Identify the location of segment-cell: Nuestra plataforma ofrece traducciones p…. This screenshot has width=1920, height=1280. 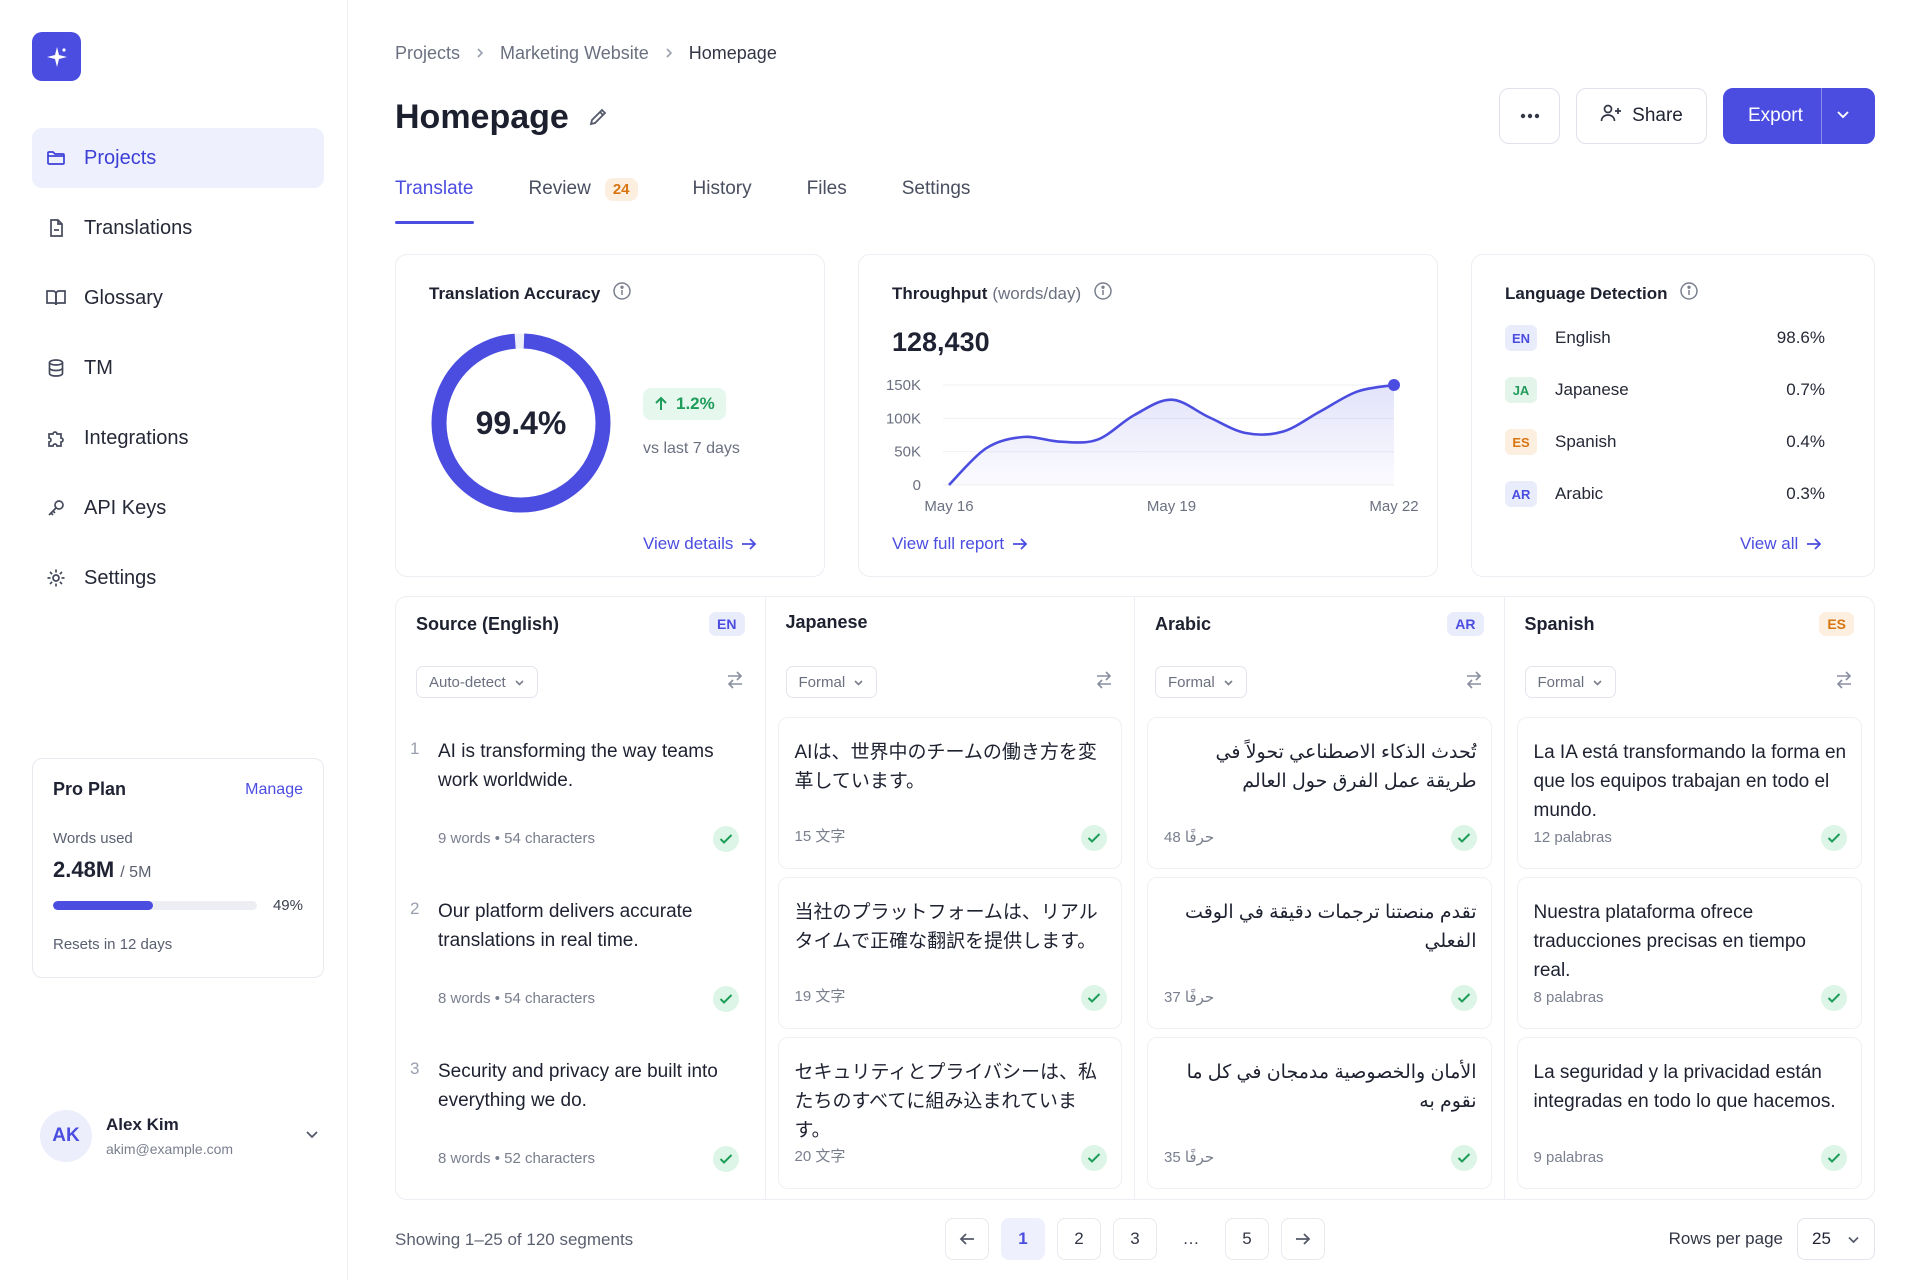
(1689, 953).